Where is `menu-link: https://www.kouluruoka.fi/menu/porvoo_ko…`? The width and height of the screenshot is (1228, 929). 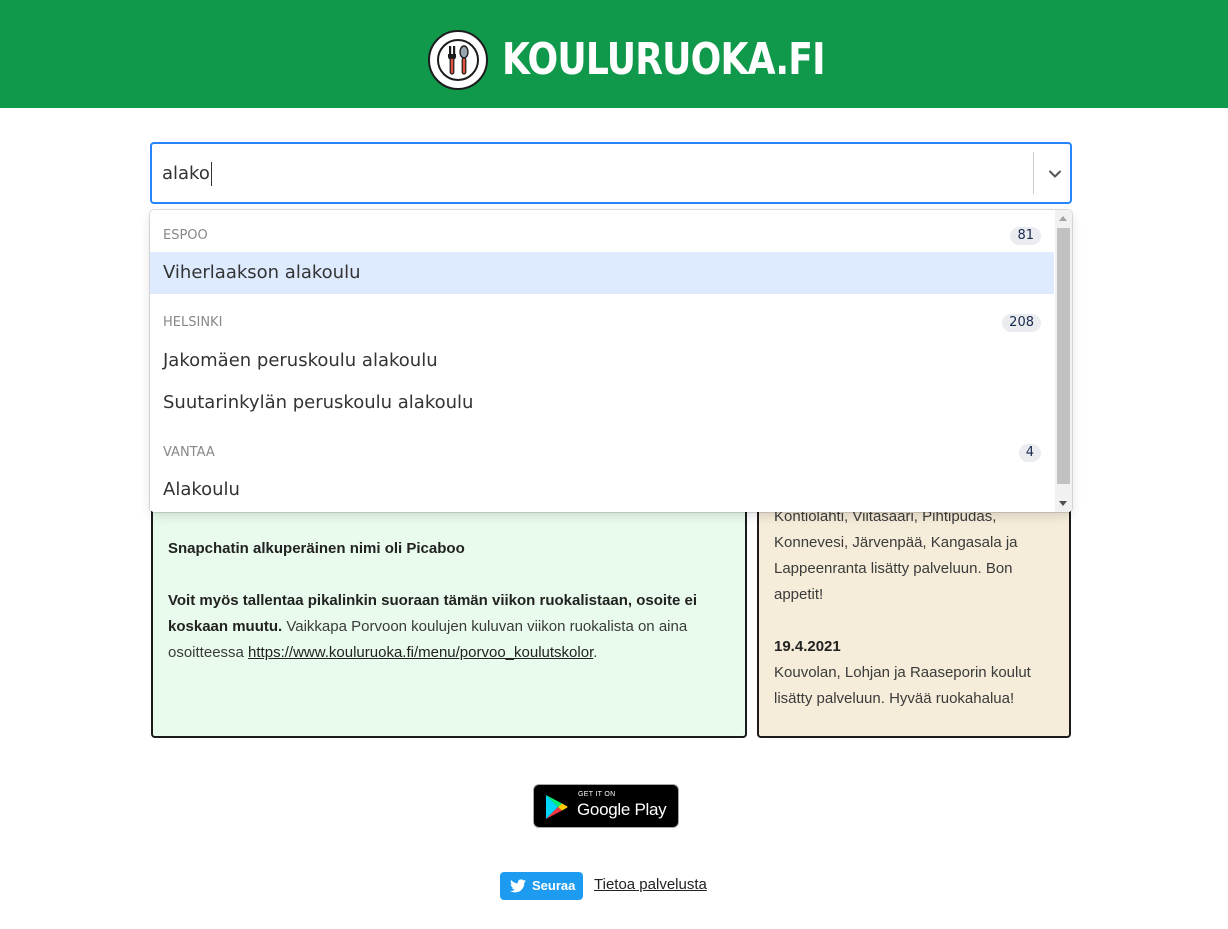 menu-link: https://www.kouluruoka.fi/menu/porvoo_ko… is located at coordinates (420, 652).